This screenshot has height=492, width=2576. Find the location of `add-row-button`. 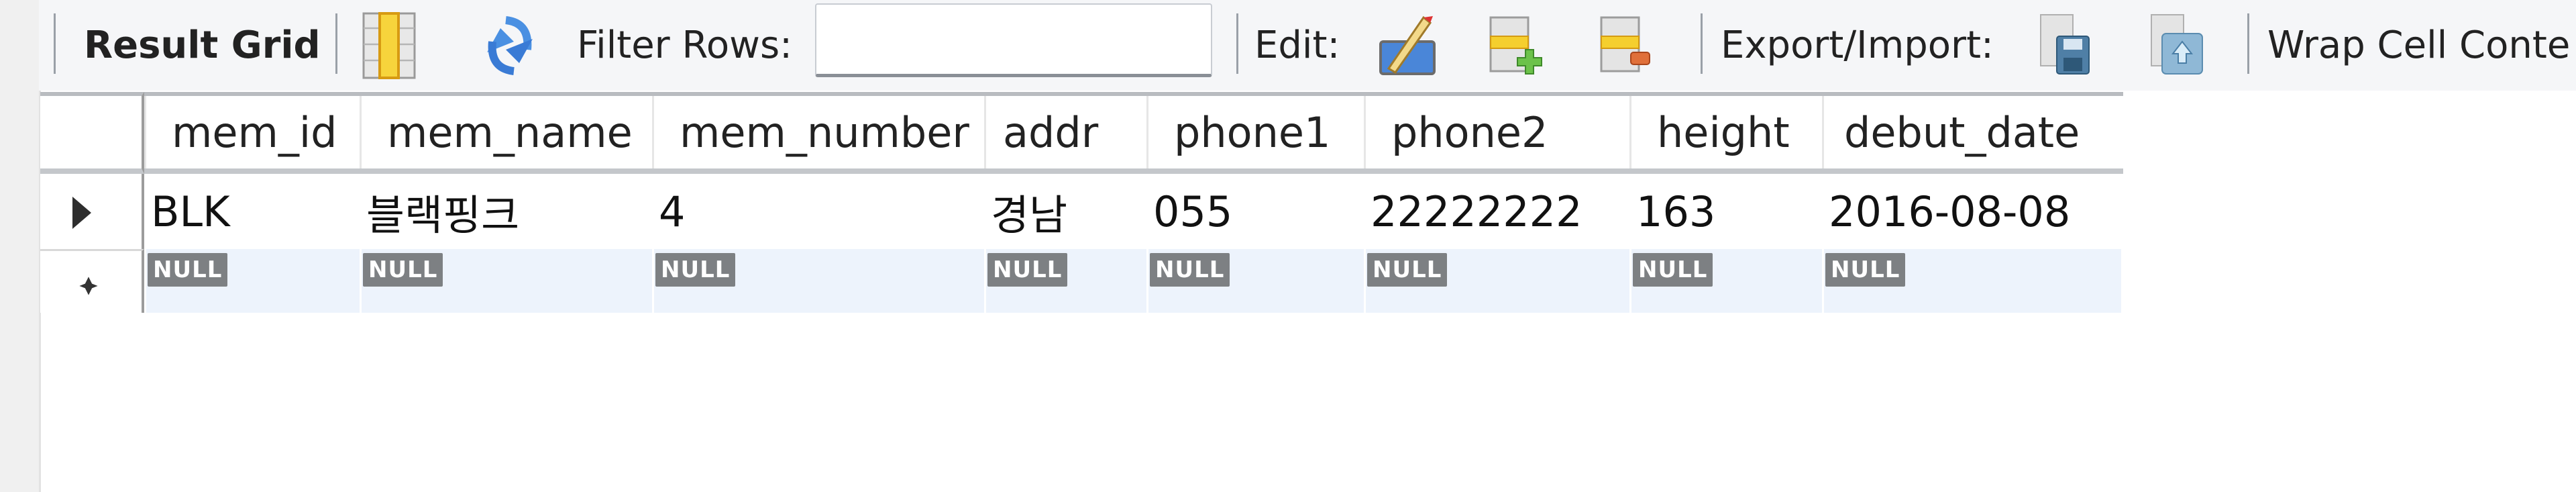

add-row-button is located at coordinates (1516, 45).